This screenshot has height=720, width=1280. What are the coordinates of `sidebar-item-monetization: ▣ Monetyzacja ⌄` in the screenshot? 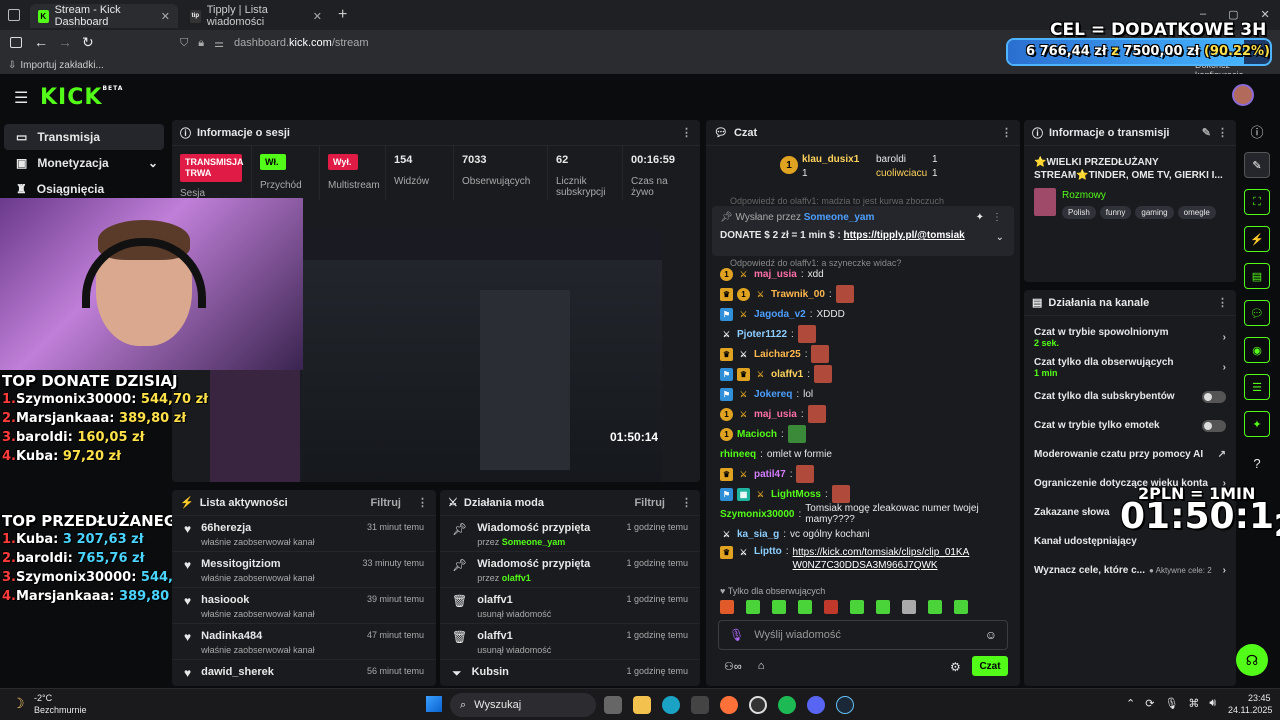 It's located at (84, 163).